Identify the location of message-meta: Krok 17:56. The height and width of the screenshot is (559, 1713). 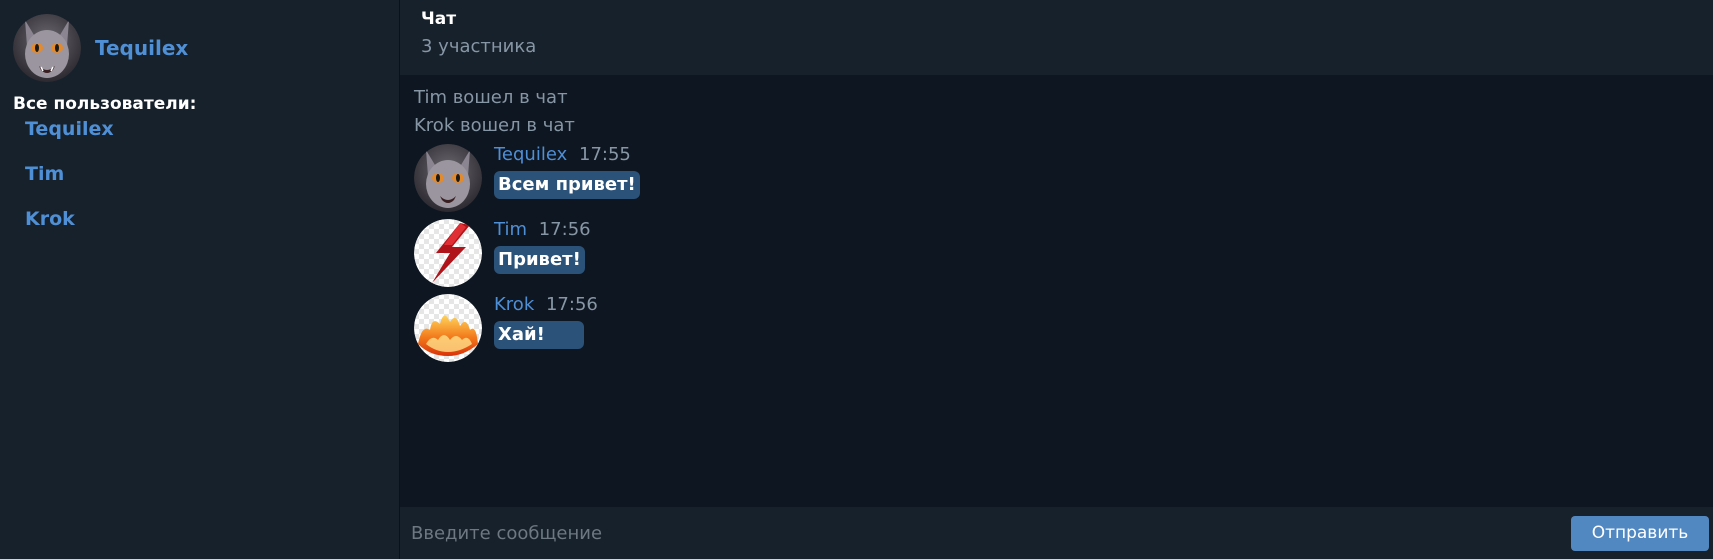
(546, 307).